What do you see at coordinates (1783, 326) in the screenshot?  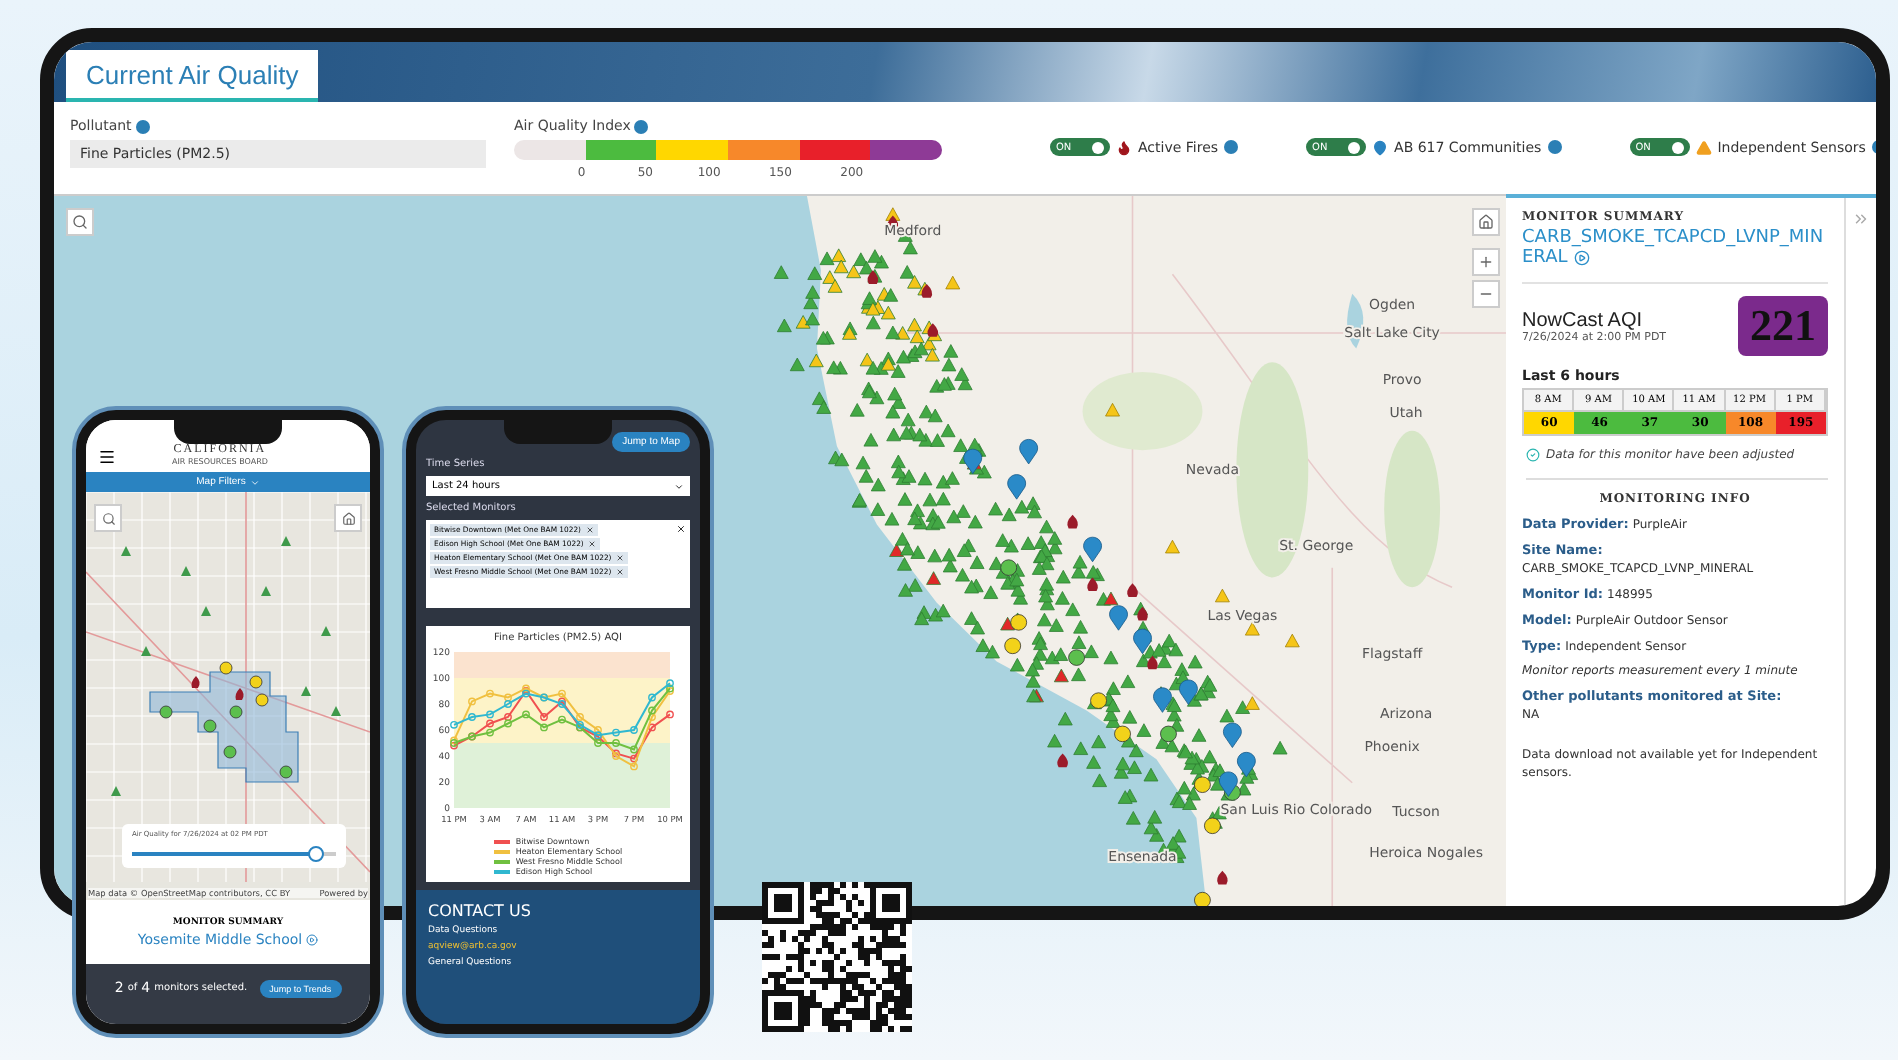 I see `aqi-value-badge: 221` at bounding box center [1783, 326].